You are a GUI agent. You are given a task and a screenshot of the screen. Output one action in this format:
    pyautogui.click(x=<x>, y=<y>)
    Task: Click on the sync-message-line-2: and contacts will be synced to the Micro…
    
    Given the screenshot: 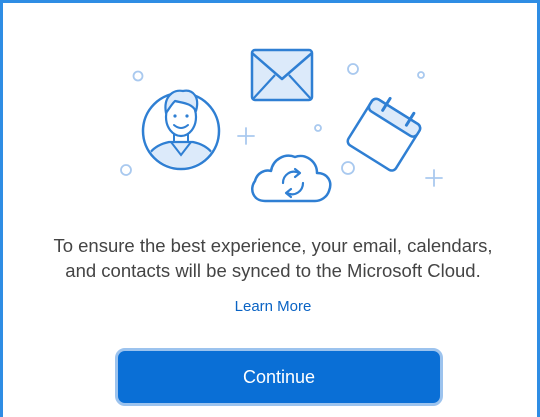 What is the action you would take?
    pyautogui.click(x=273, y=270)
    